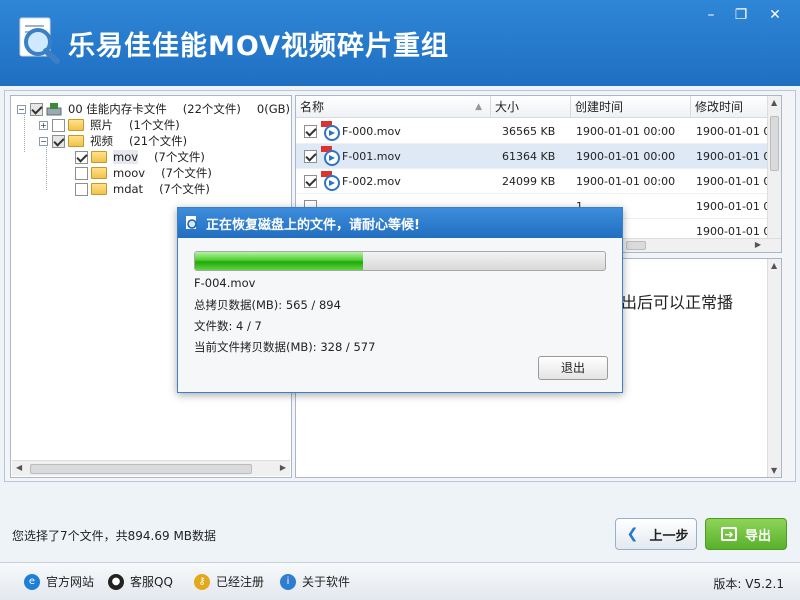 This screenshot has height=600, width=800. I want to click on about-software-link: i 关于软件, so click(315, 581).